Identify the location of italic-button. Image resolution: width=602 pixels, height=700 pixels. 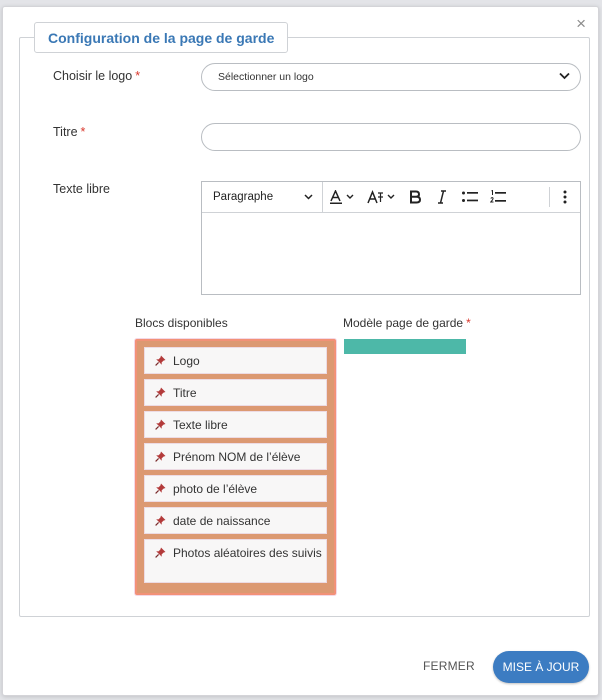
(441, 197).